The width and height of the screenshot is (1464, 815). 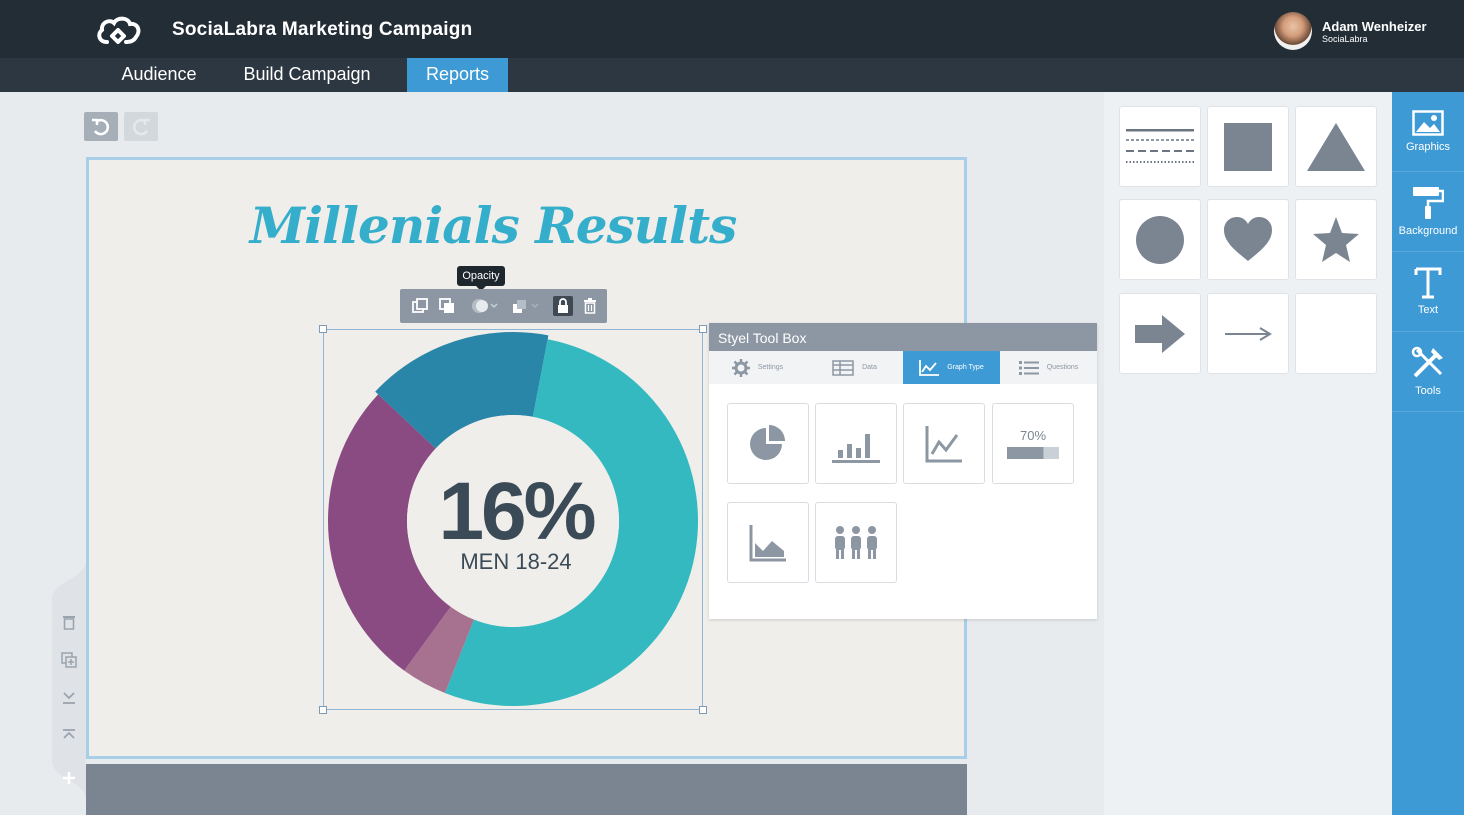 What do you see at coordinates (1345, 39) in the screenshot?
I see `user-organization: SociaLabra` at bounding box center [1345, 39].